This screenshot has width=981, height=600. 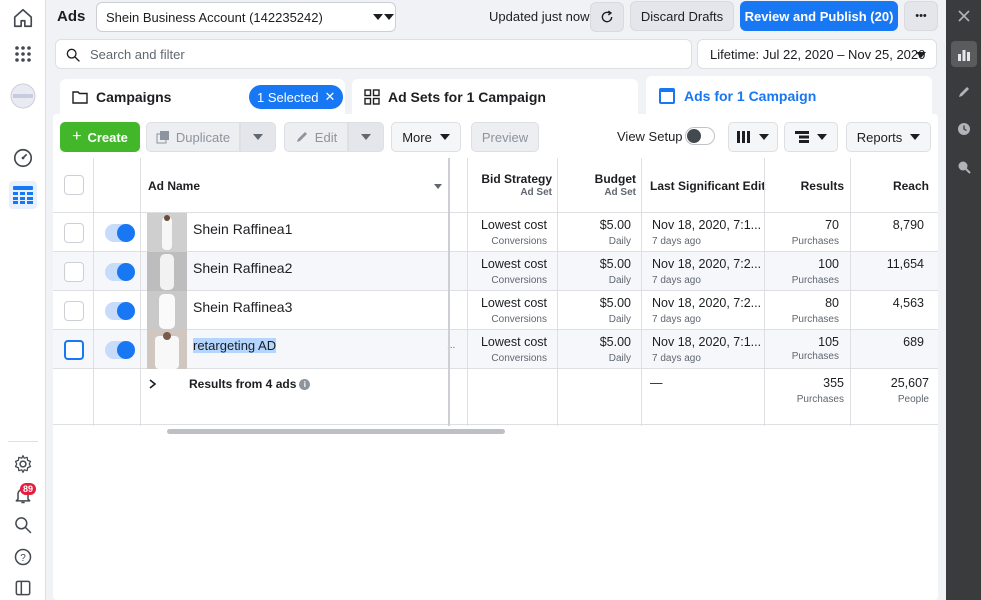 What do you see at coordinates (828, 342) in the screenshot?
I see `results: 105` at bounding box center [828, 342].